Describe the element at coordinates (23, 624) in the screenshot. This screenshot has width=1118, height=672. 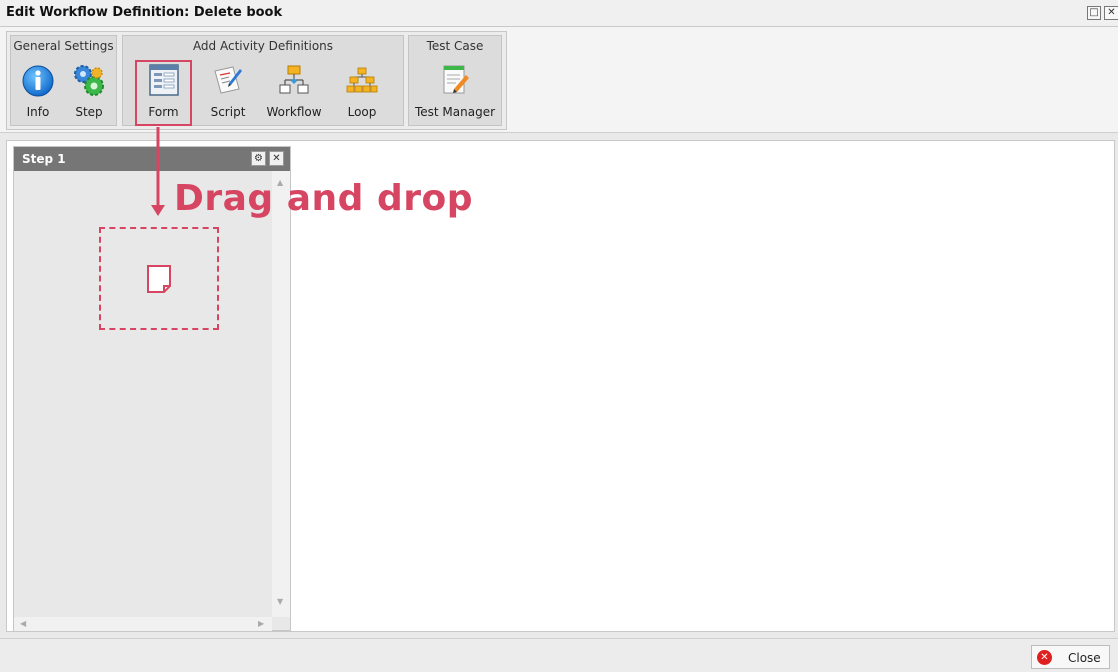
I see `scroll-left-arrow-icon: ◀` at that location.